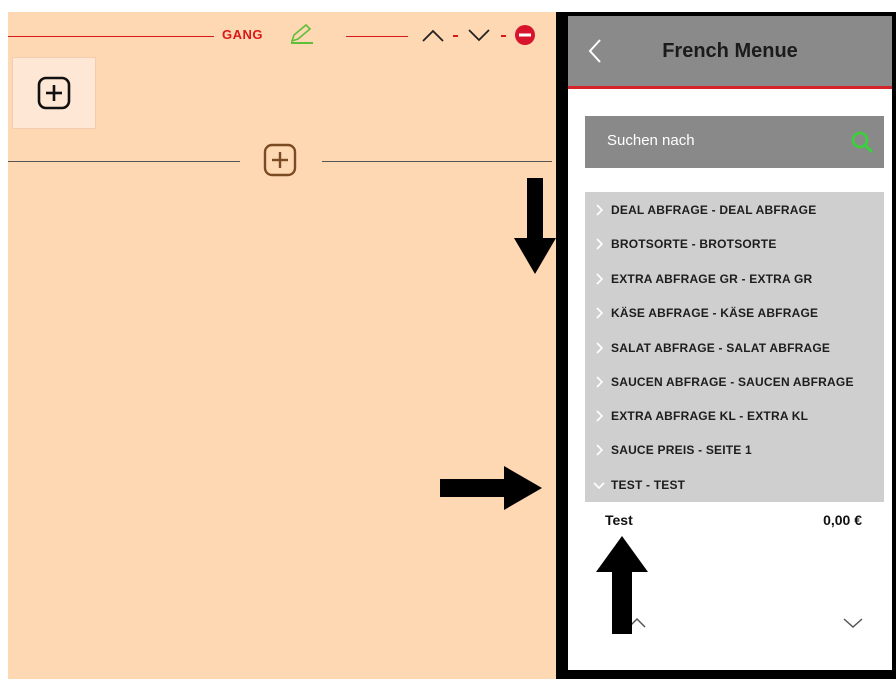 The width and height of the screenshot is (896, 679). I want to click on list-item: DEAL ABFRAGE - DEAL ABFRAGE, so click(734, 209).